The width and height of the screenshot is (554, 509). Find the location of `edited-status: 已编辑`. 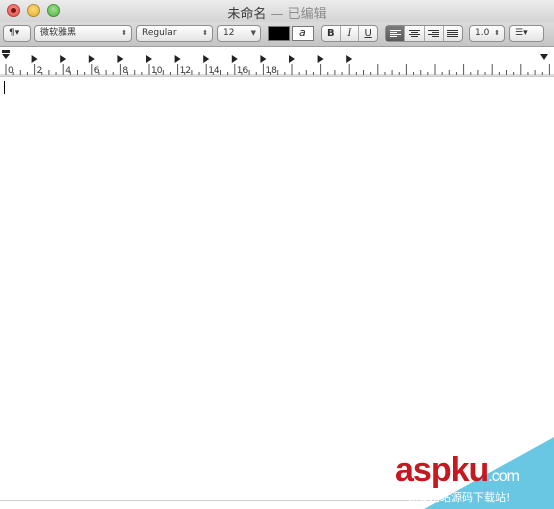

edited-status: 已编辑 is located at coordinates (307, 14).